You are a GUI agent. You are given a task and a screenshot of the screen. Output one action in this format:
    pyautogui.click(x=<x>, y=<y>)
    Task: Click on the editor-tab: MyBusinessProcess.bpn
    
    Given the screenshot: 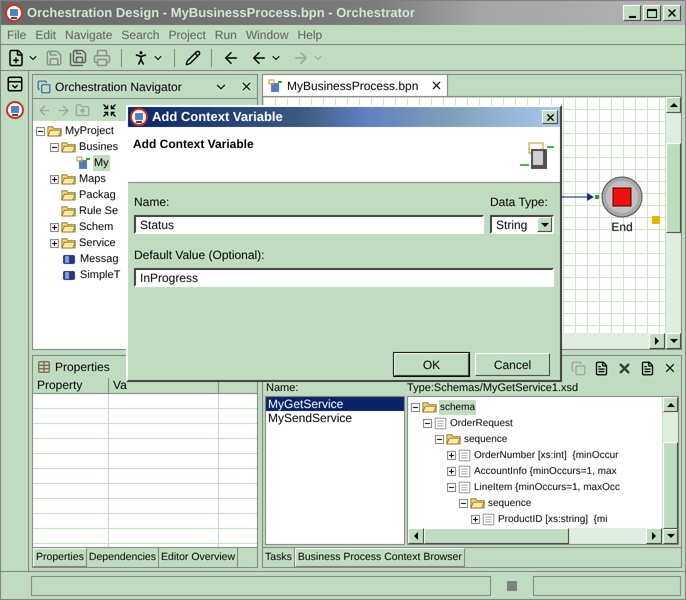 What is the action you would take?
    pyautogui.click(x=355, y=85)
    